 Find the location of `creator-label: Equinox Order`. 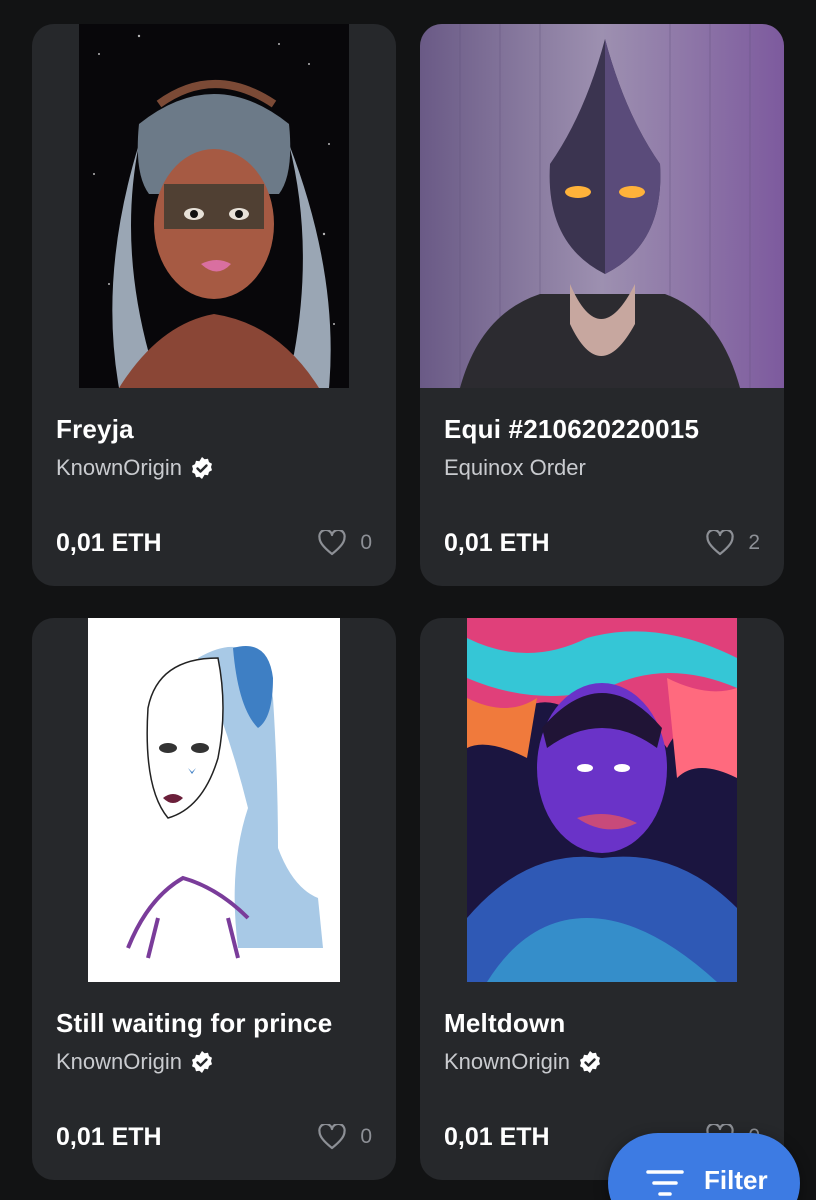

creator-label: Equinox Order is located at coordinates (515, 467).